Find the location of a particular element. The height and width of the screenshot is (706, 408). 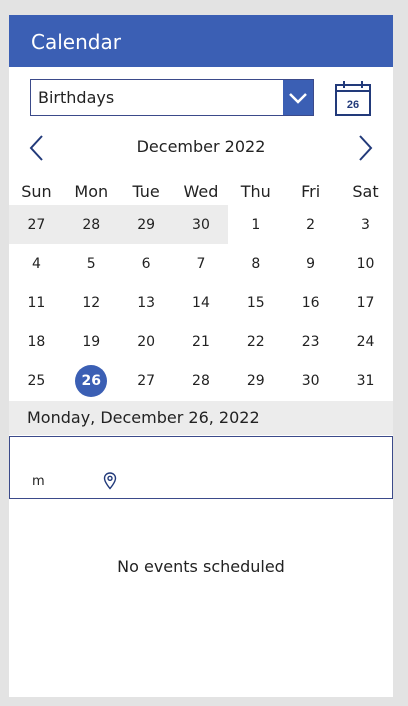

calendar-today-button: 26 is located at coordinates (353, 98).